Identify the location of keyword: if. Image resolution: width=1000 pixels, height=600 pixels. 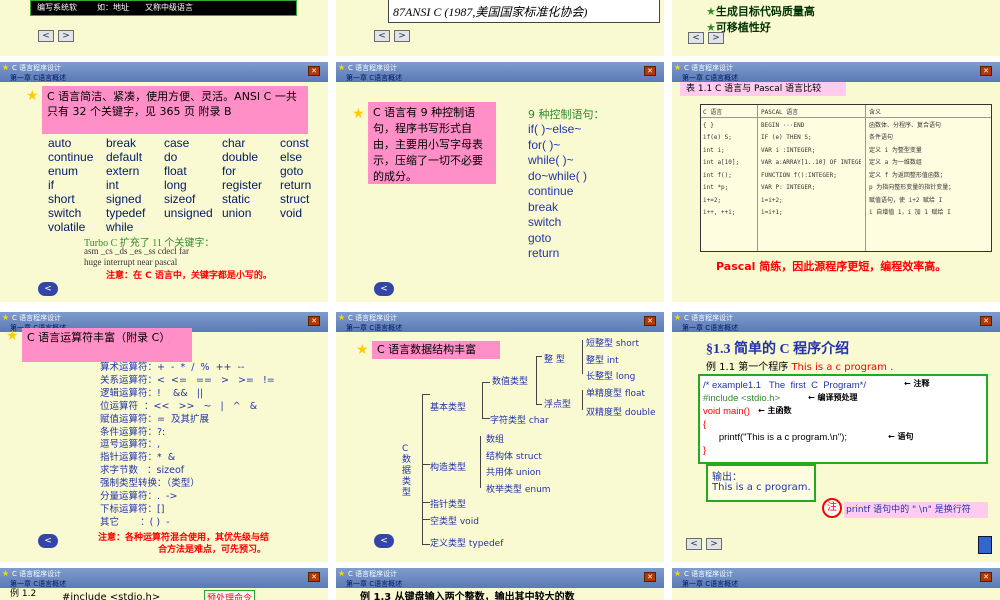
(51, 185).